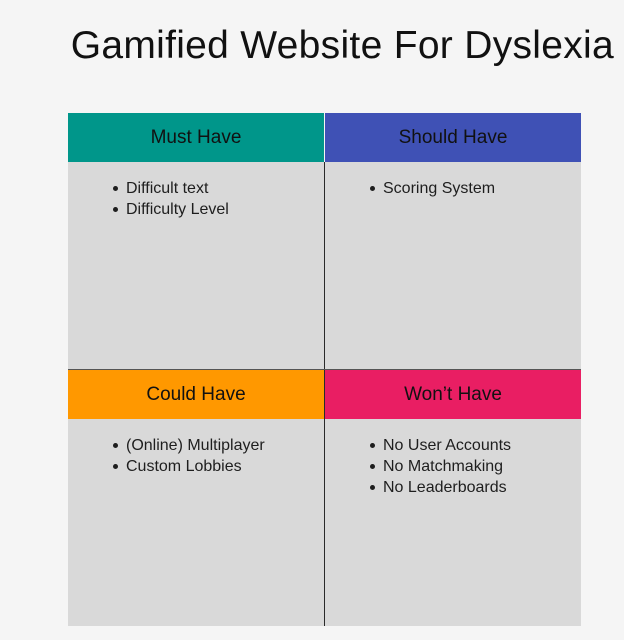  What do you see at coordinates (324, 394) in the screenshot?
I see `vertical-divider` at bounding box center [324, 394].